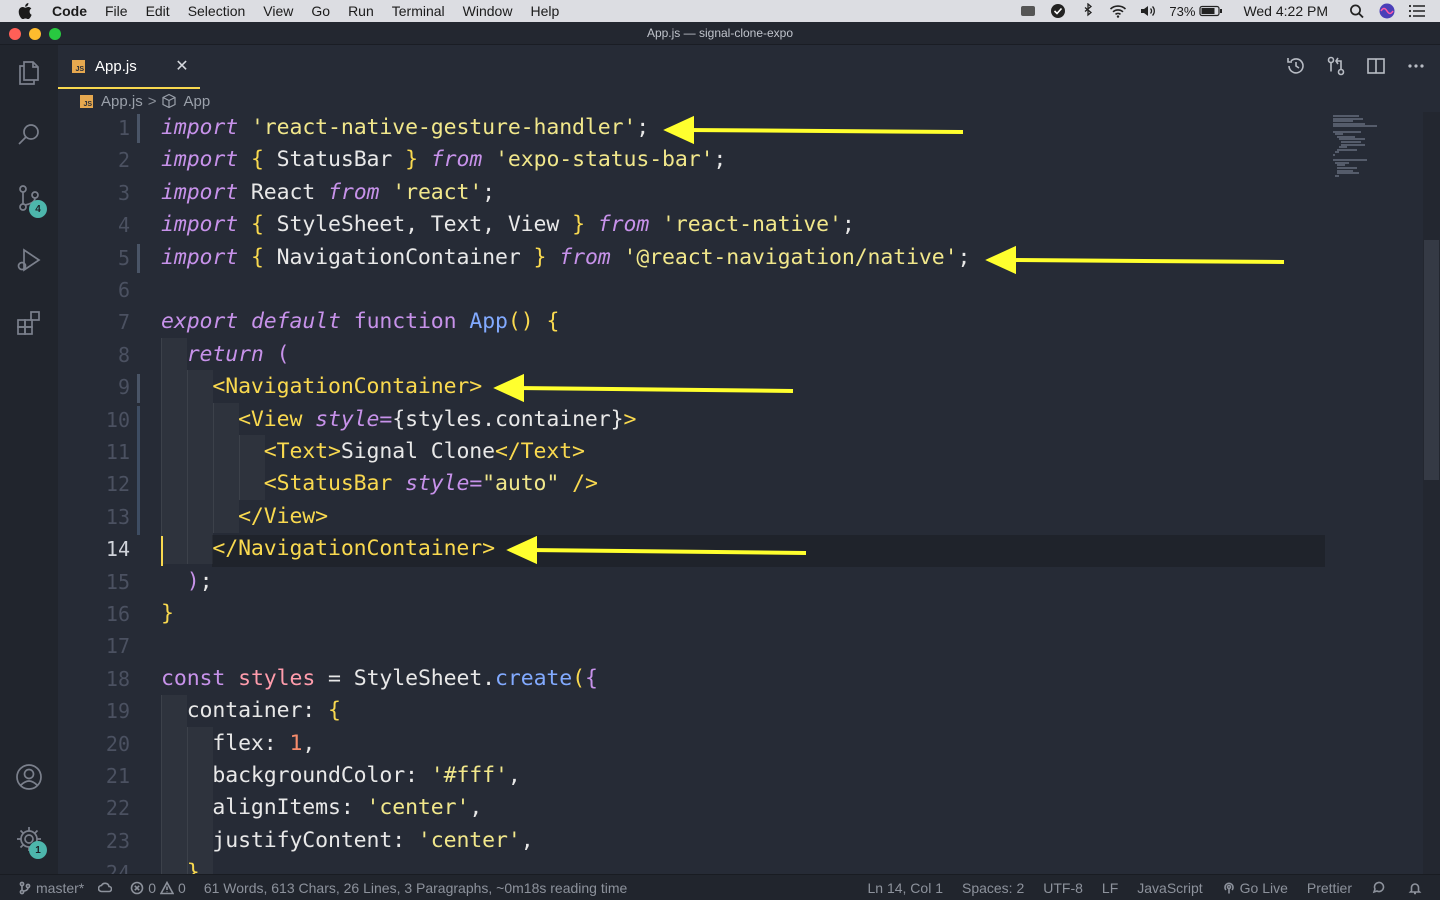  I want to click on volume-icon, so click(1148, 11).